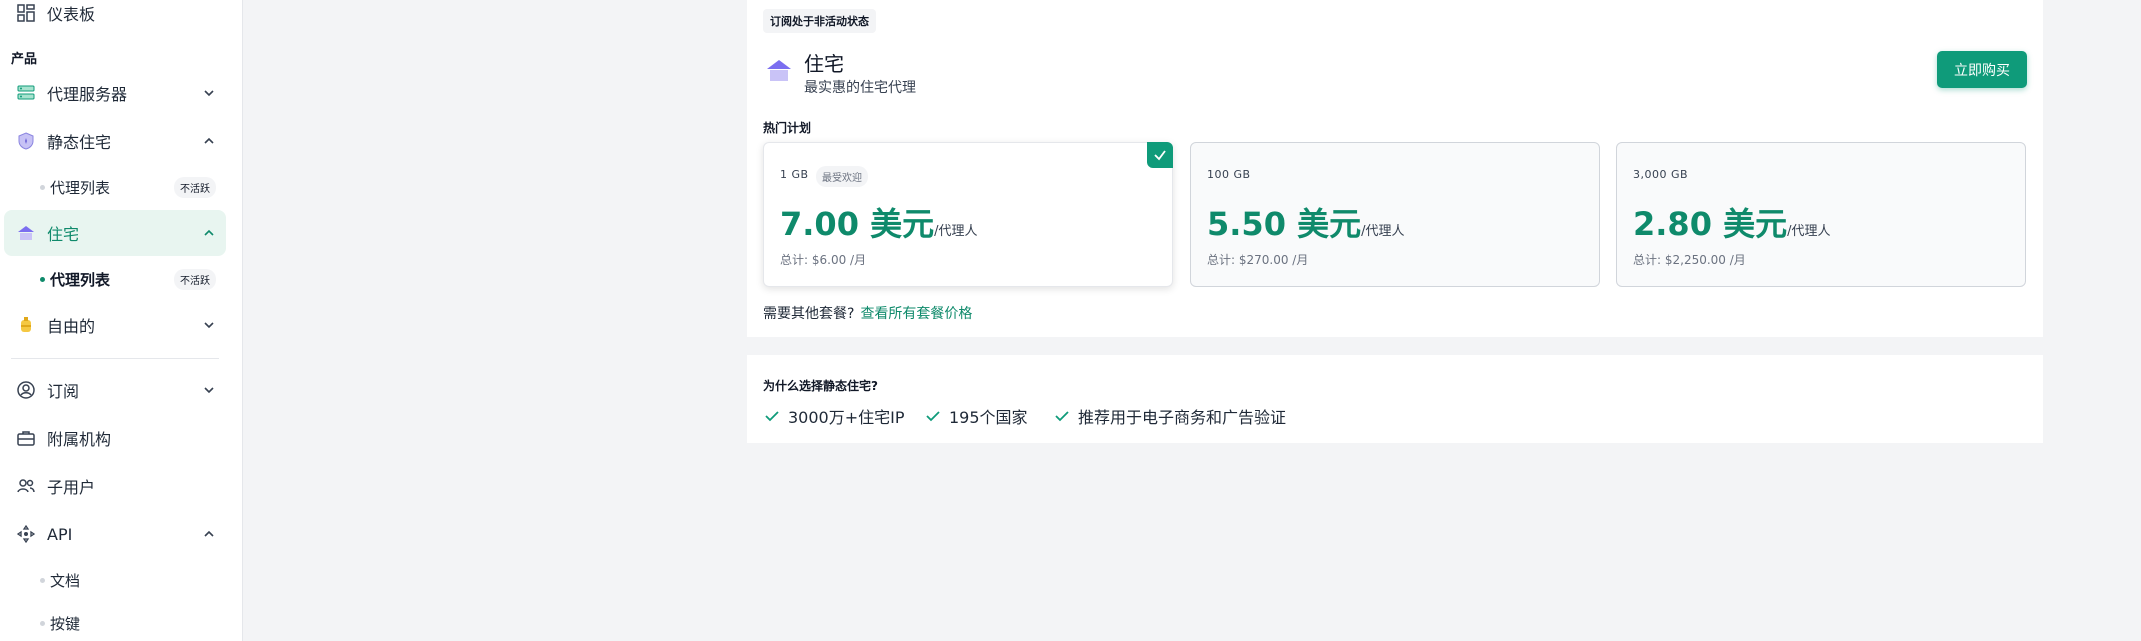 Image resolution: width=2141 pixels, height=641 pixels. What do you see at coordinates (1982, 69) in the screenshot?
I see `buy-now-button: 立即购买` at bounding box center [1982, 69].